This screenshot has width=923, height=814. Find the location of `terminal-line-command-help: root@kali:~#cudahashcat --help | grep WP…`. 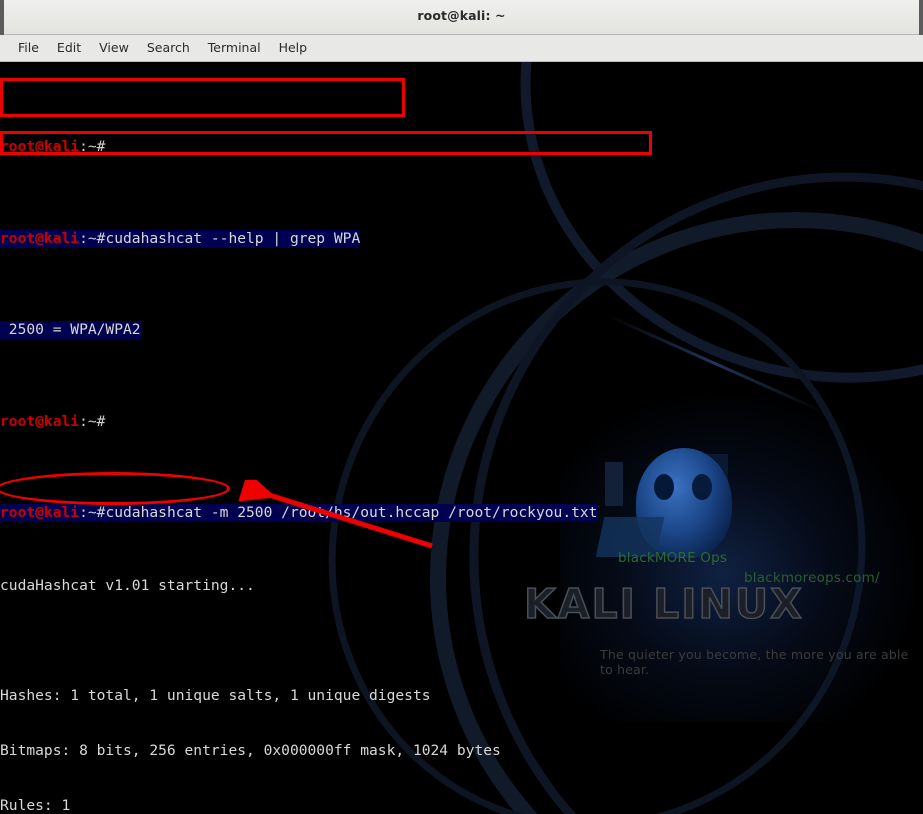

terminal-line-command-help: root@kali:~#cudahashcat --help | grep WP… is located at coordinates (461, 238).